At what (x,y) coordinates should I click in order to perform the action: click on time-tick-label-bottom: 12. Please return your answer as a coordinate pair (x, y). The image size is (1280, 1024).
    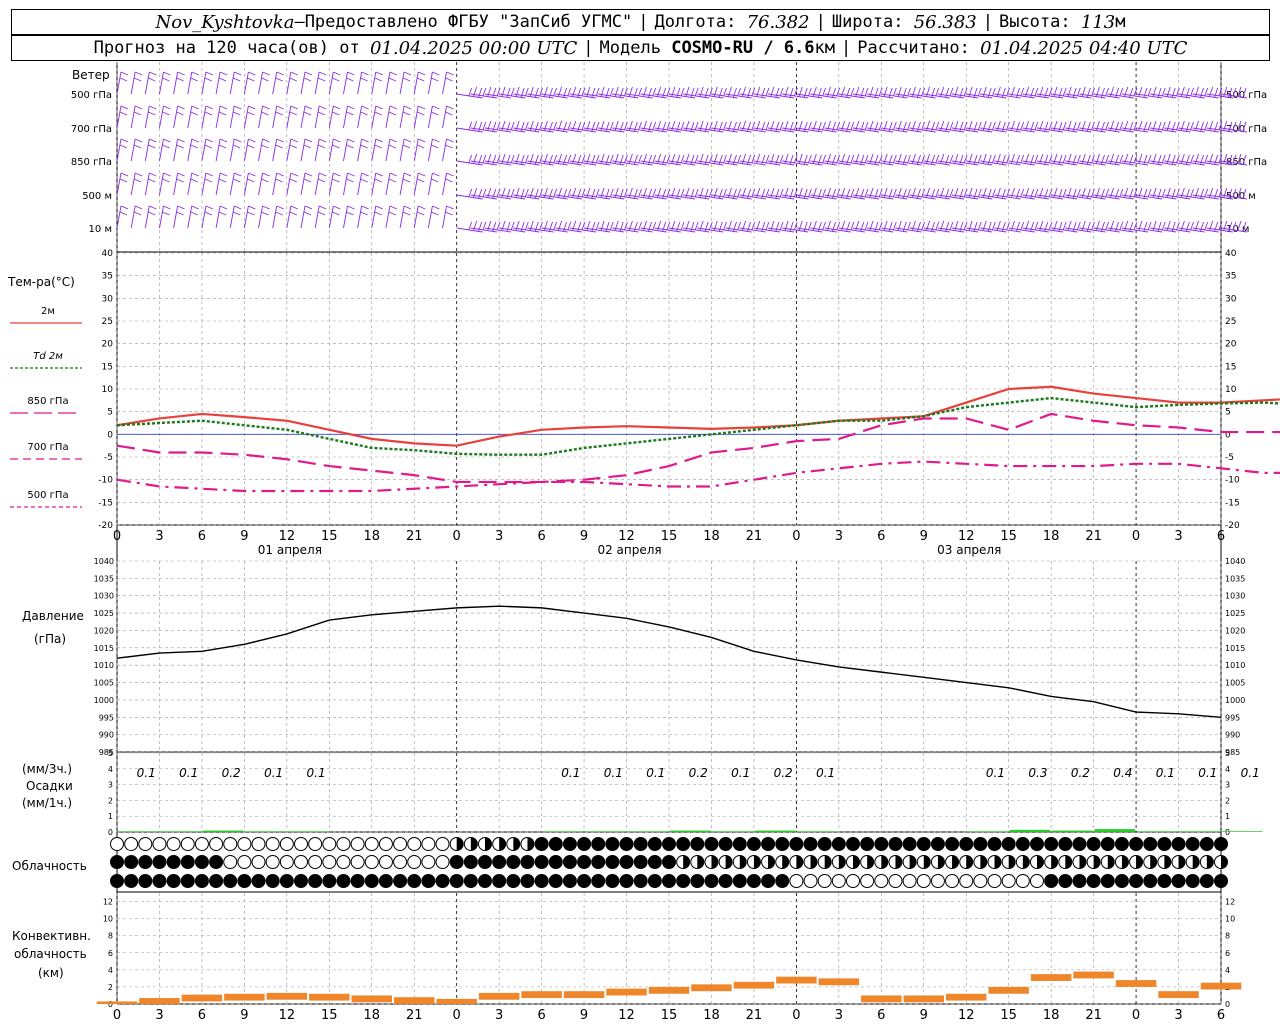
    Looking at the image, I should click on (626, 1015).